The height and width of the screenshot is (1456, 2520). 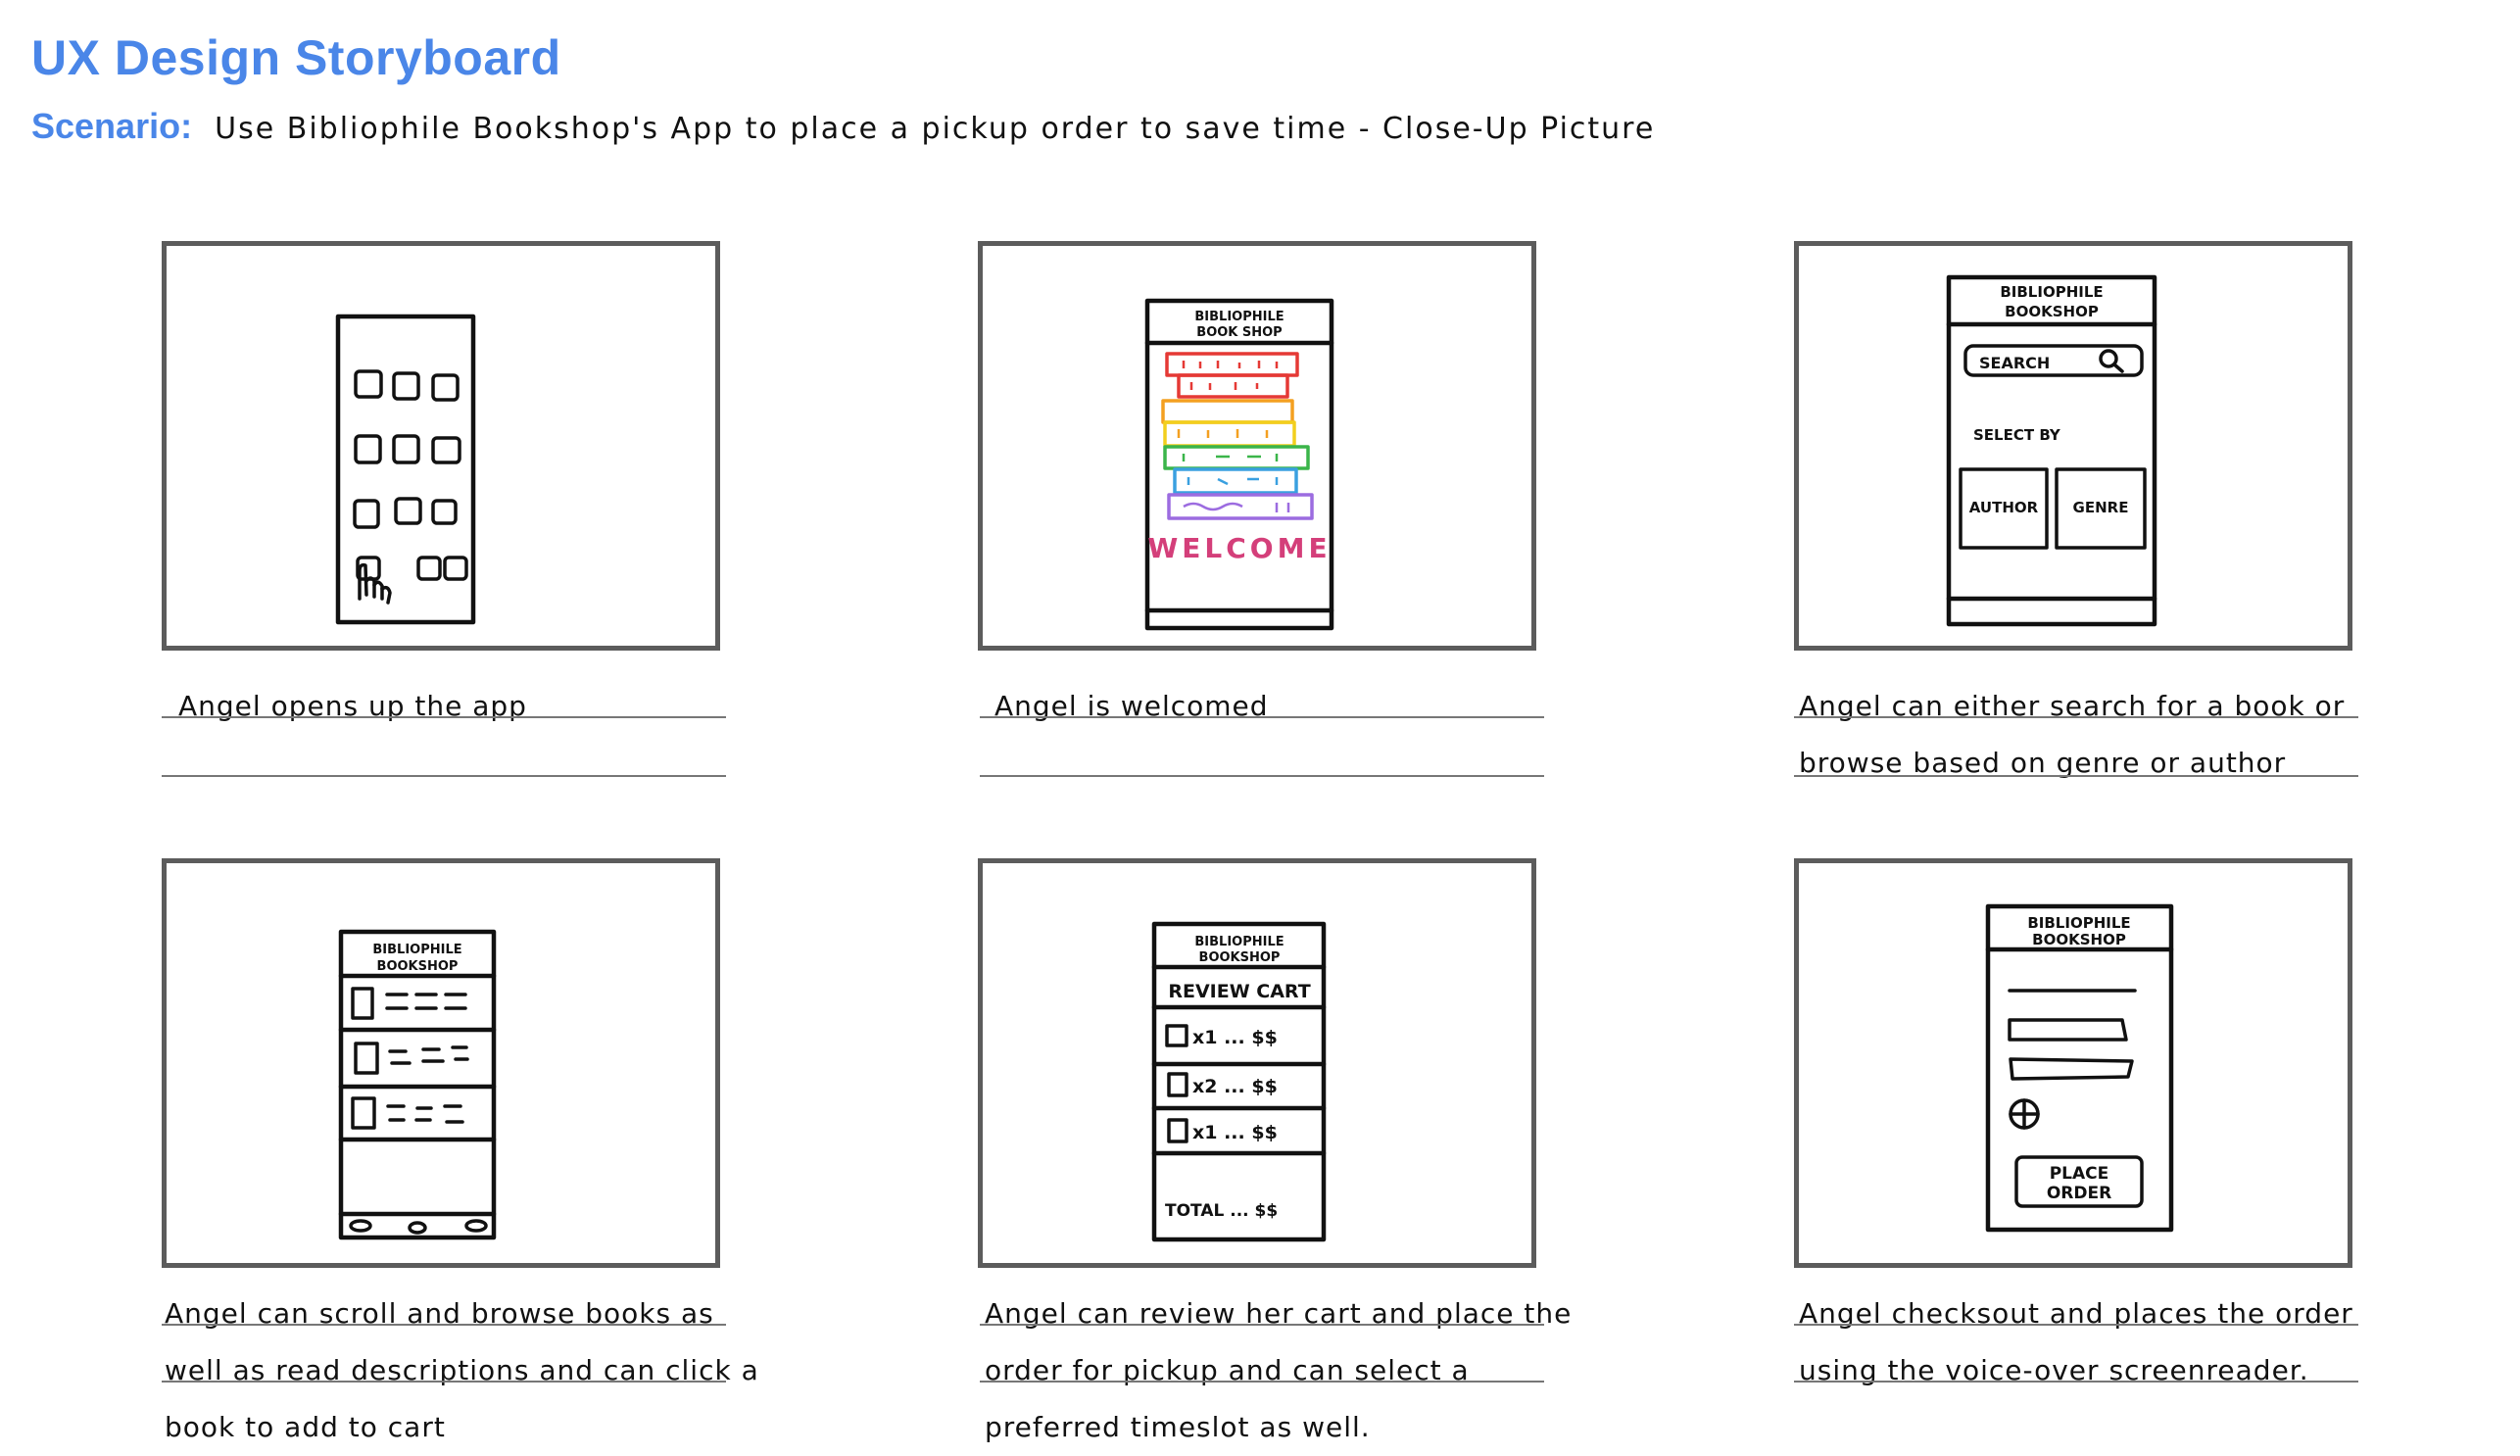 I want to click on phone-sketch-welcome: BIBLIOPHILE BOOK SHOP WELCOME, so click(x=1239, y=464).